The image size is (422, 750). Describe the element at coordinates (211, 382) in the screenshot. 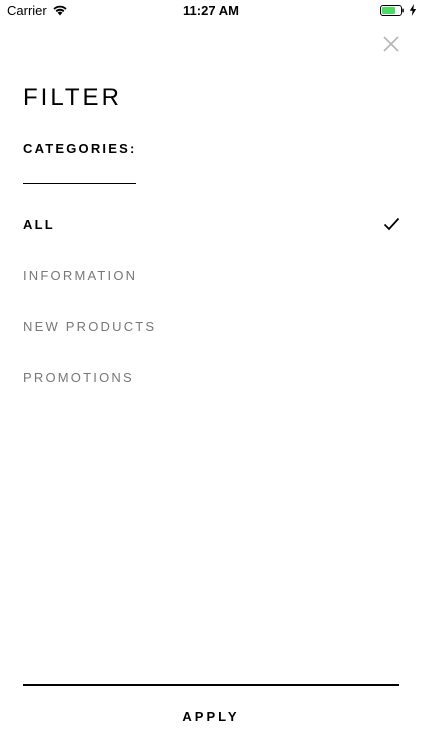

I see `category-item-promotions: PROMOTIONS` at that location.